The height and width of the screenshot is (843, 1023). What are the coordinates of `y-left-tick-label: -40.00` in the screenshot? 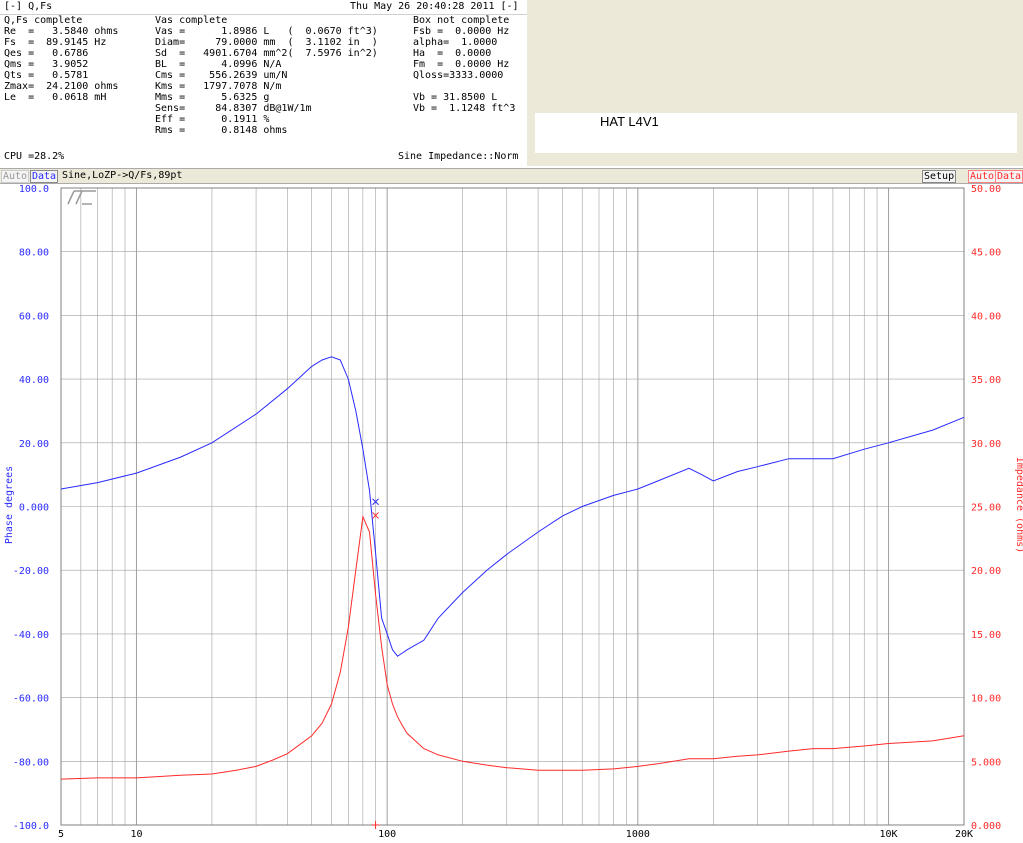 It's located at (31, 635).